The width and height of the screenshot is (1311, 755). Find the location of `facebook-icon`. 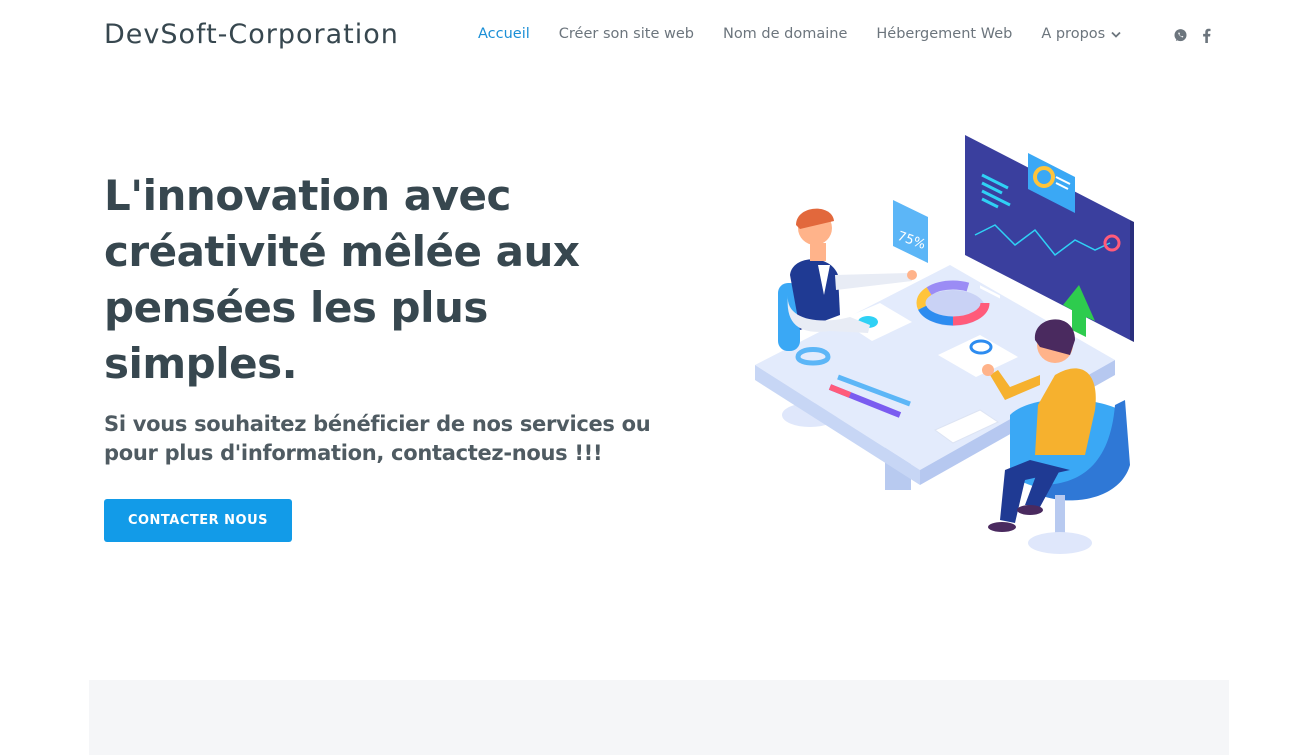

facebook-icon is located at coordinates (1206, 35).